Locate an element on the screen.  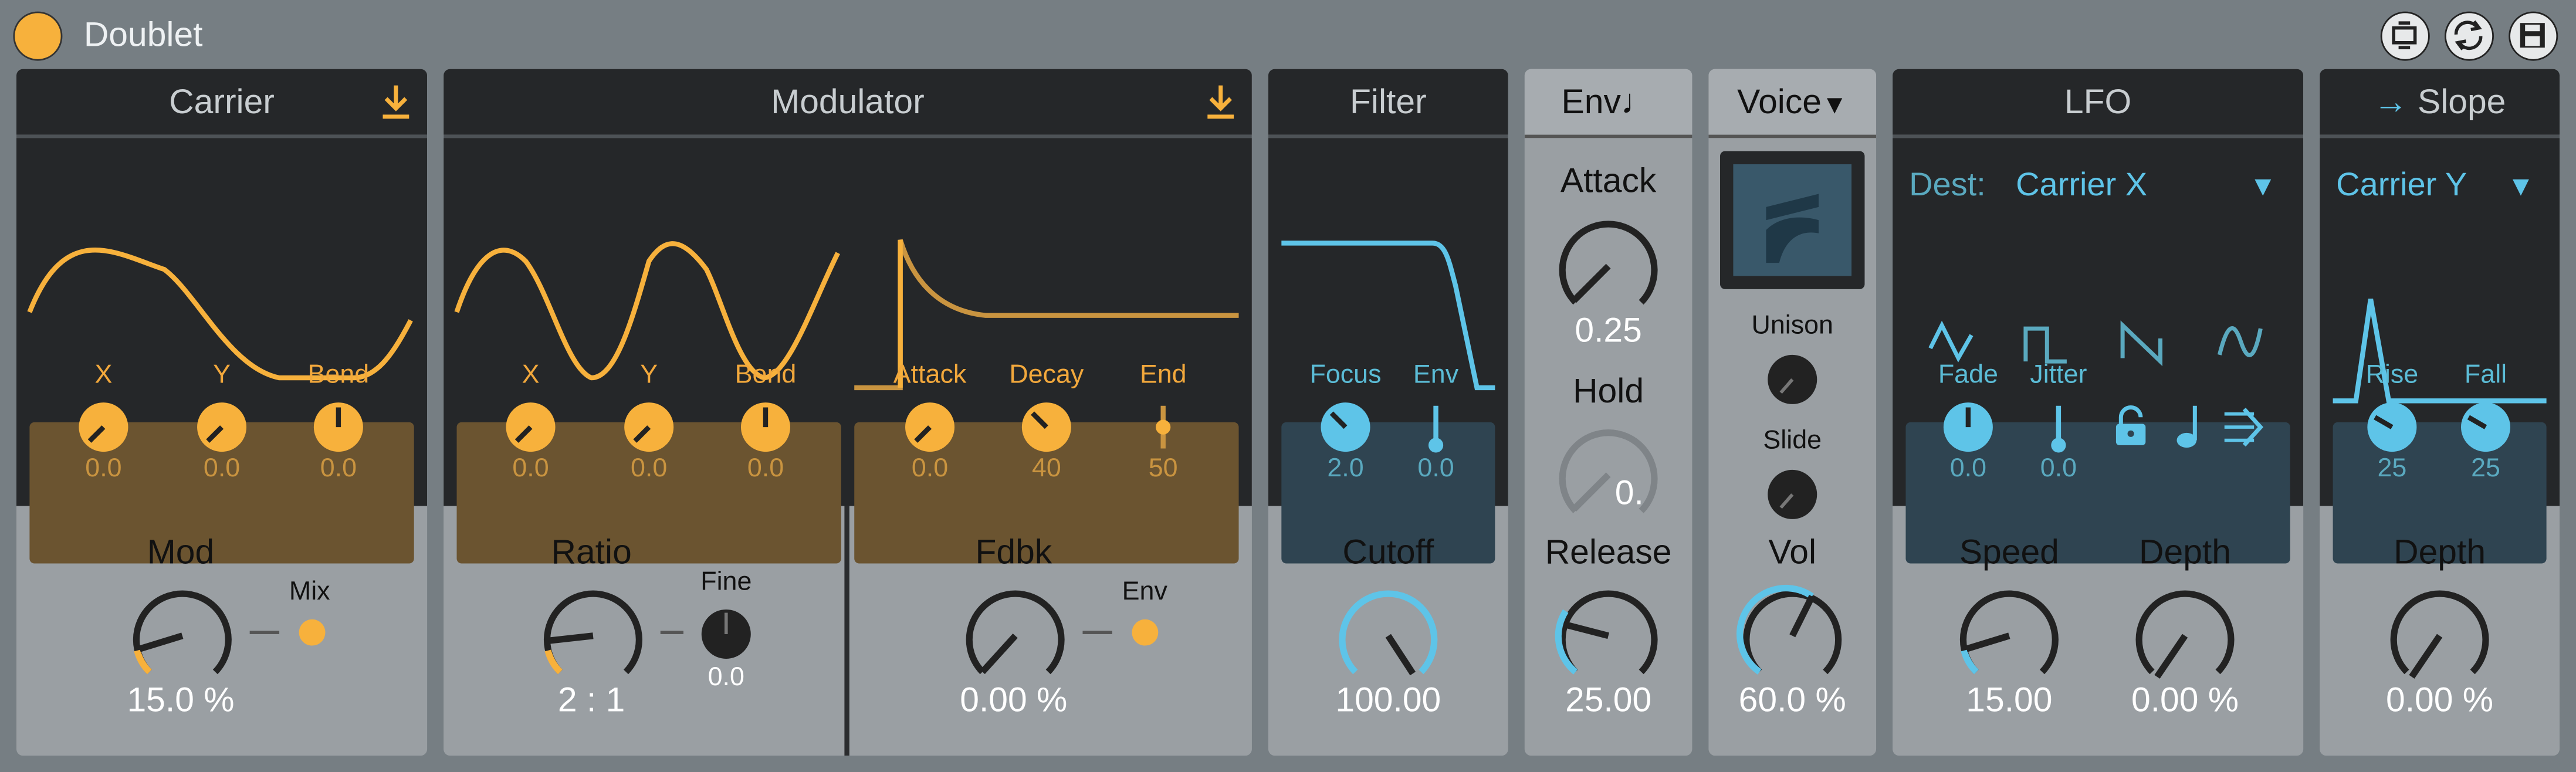
slide-label: Slide is located at coordinates (1792, 441).